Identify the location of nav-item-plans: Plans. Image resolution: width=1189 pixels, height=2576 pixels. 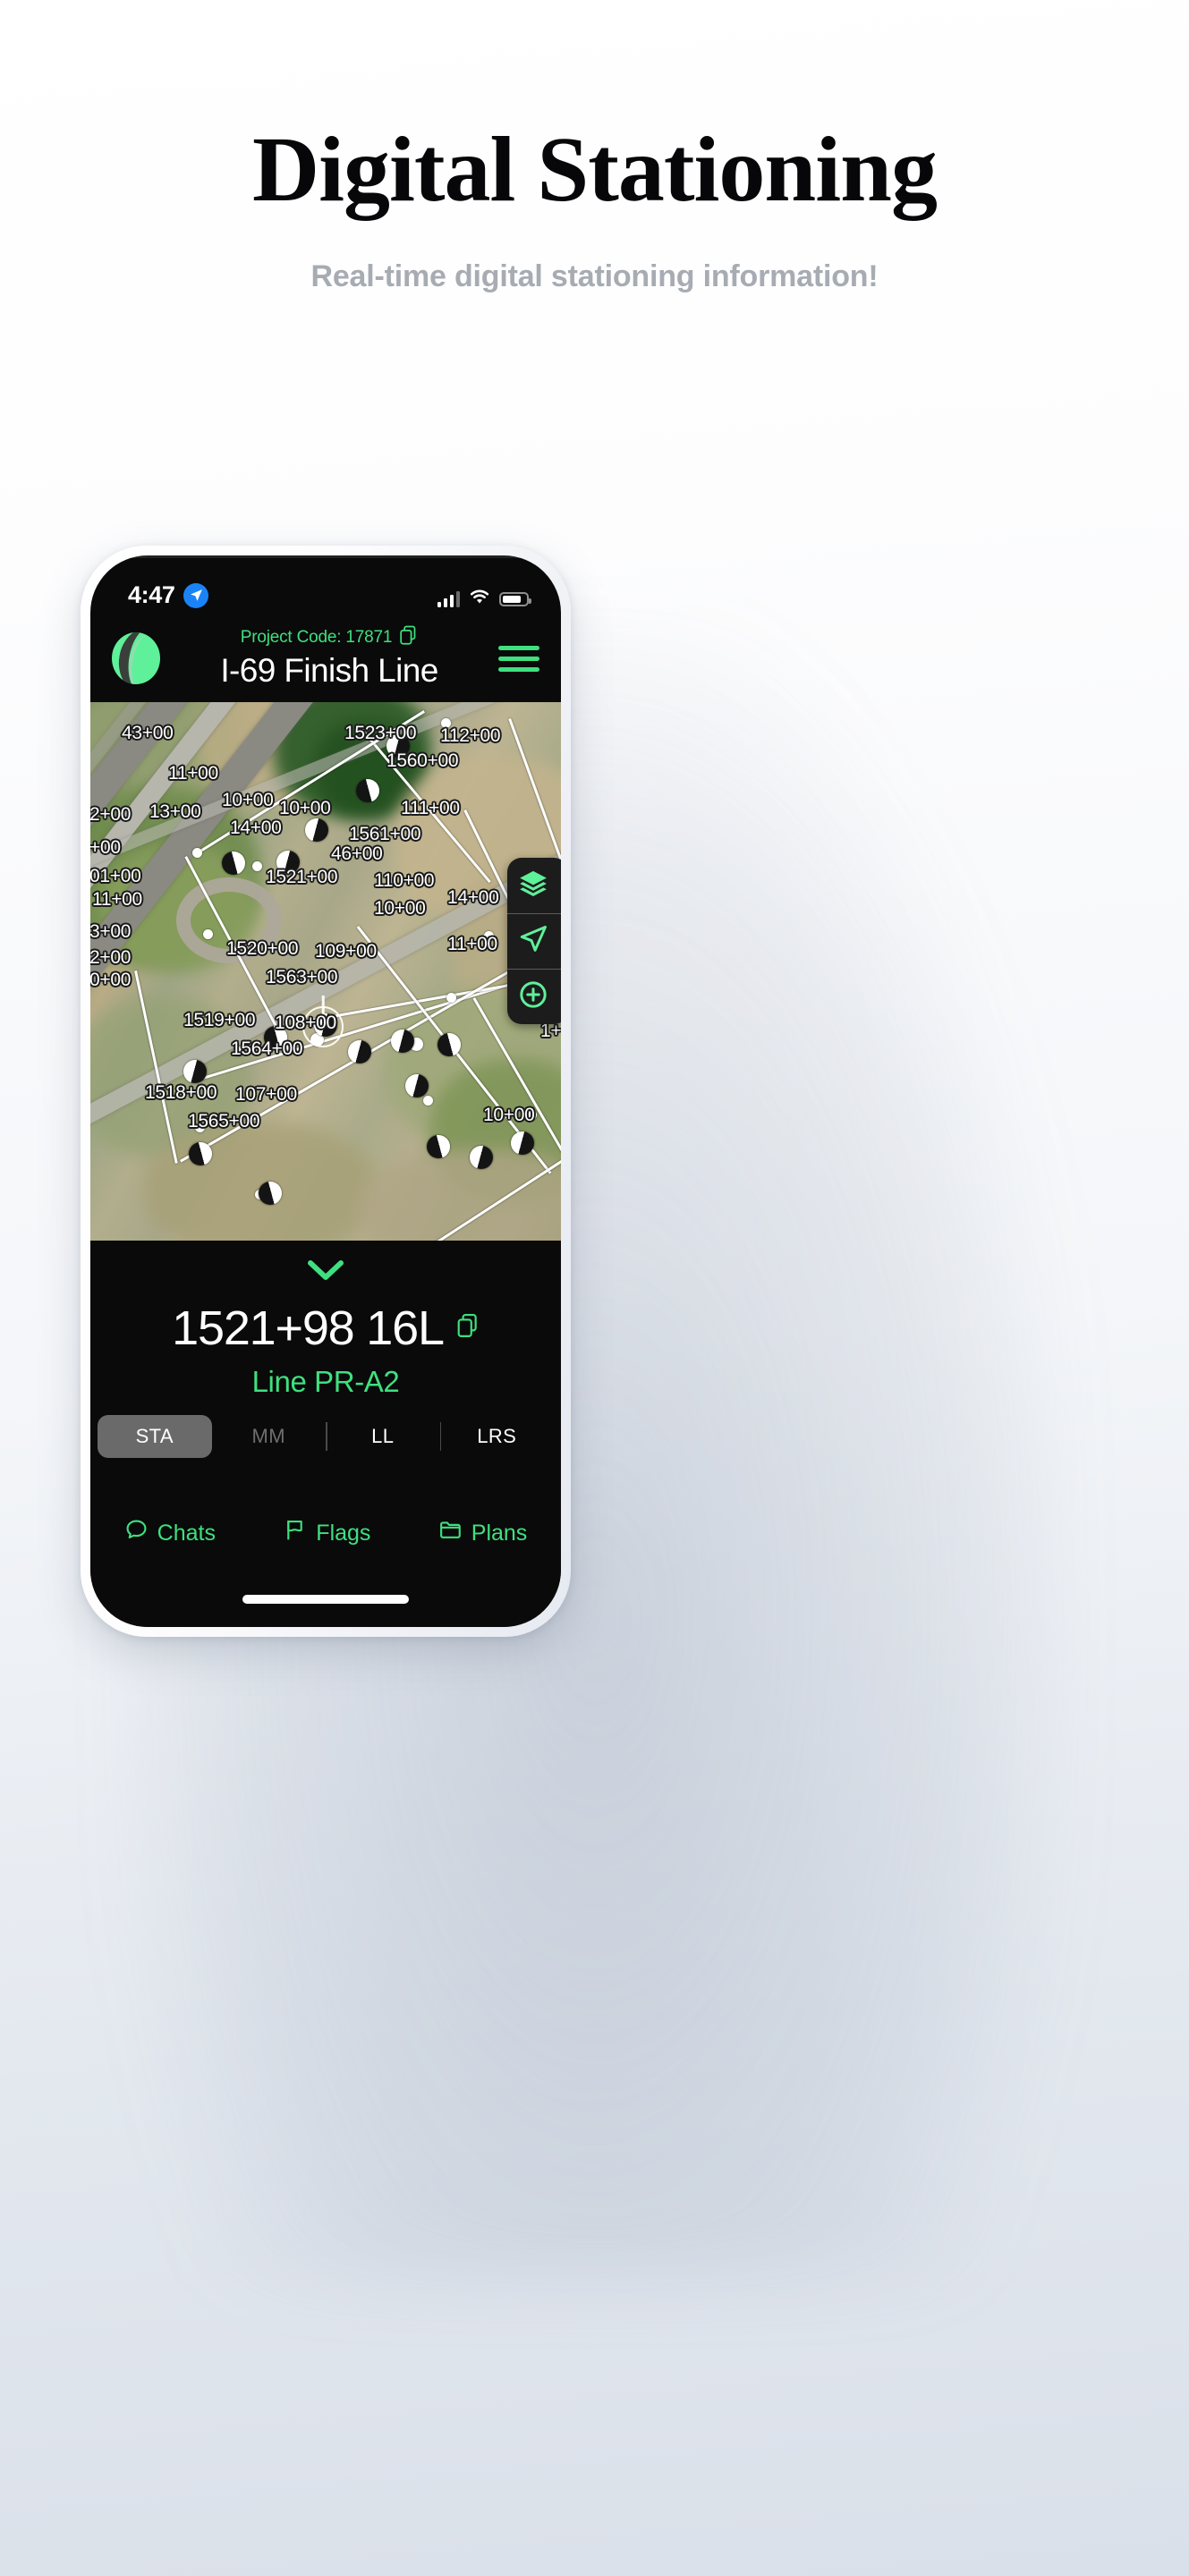
(483, 1533).